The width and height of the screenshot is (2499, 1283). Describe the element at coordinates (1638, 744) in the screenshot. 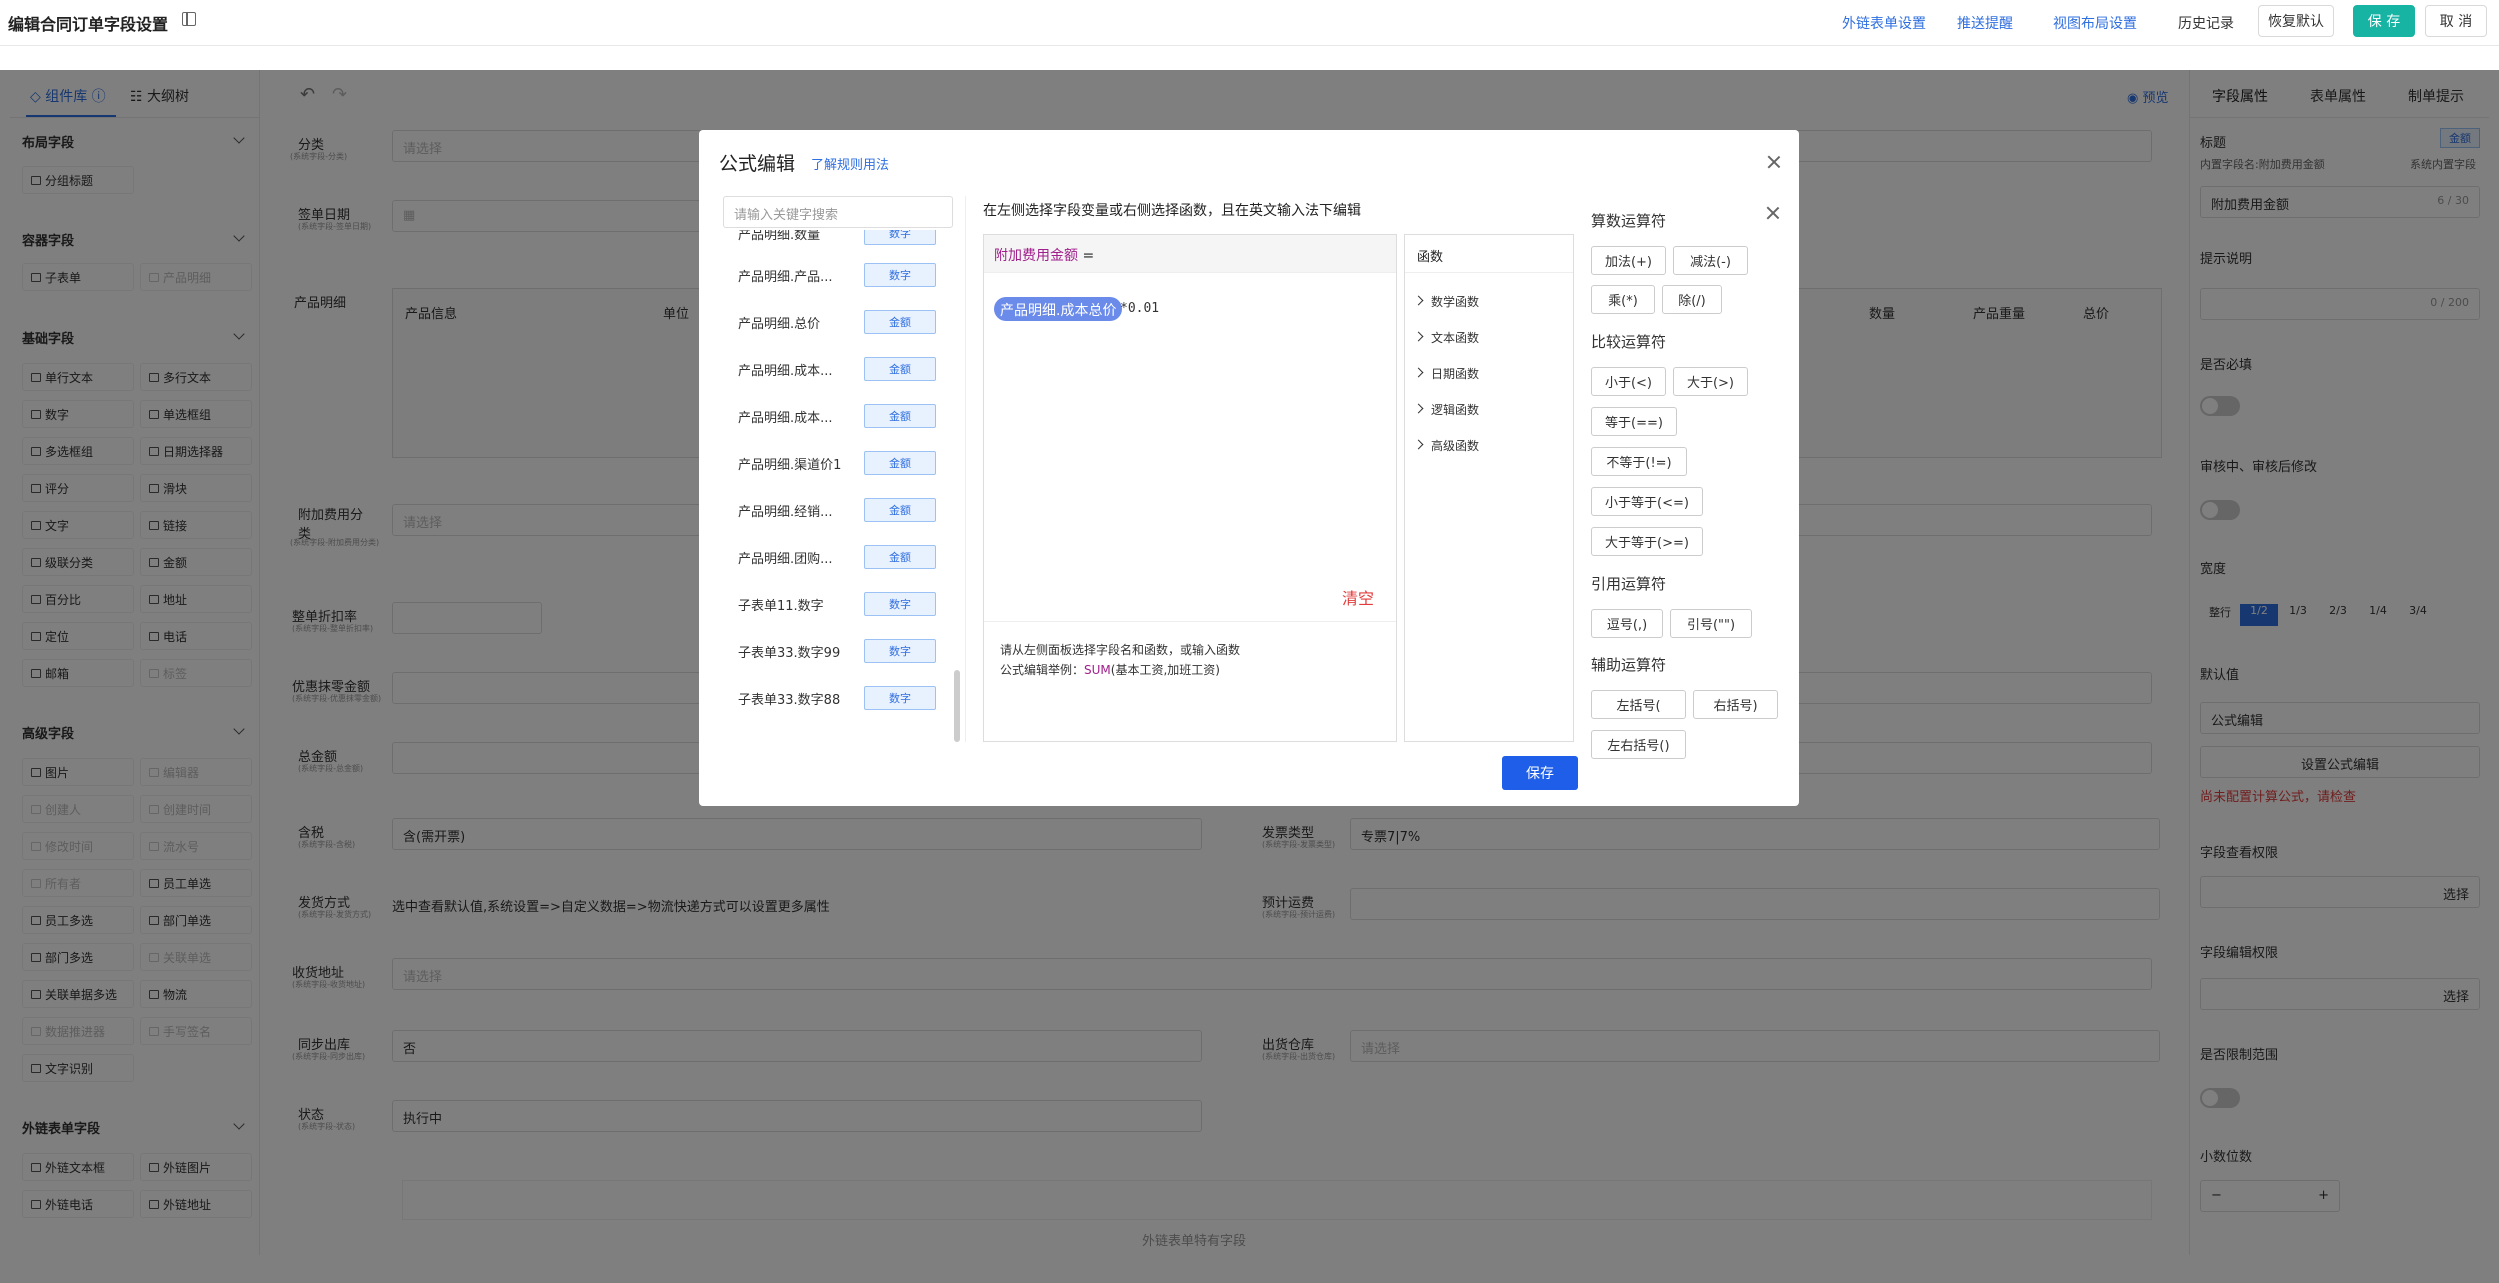

I see `op-paren-pair-button: 左右括号()` at that location.